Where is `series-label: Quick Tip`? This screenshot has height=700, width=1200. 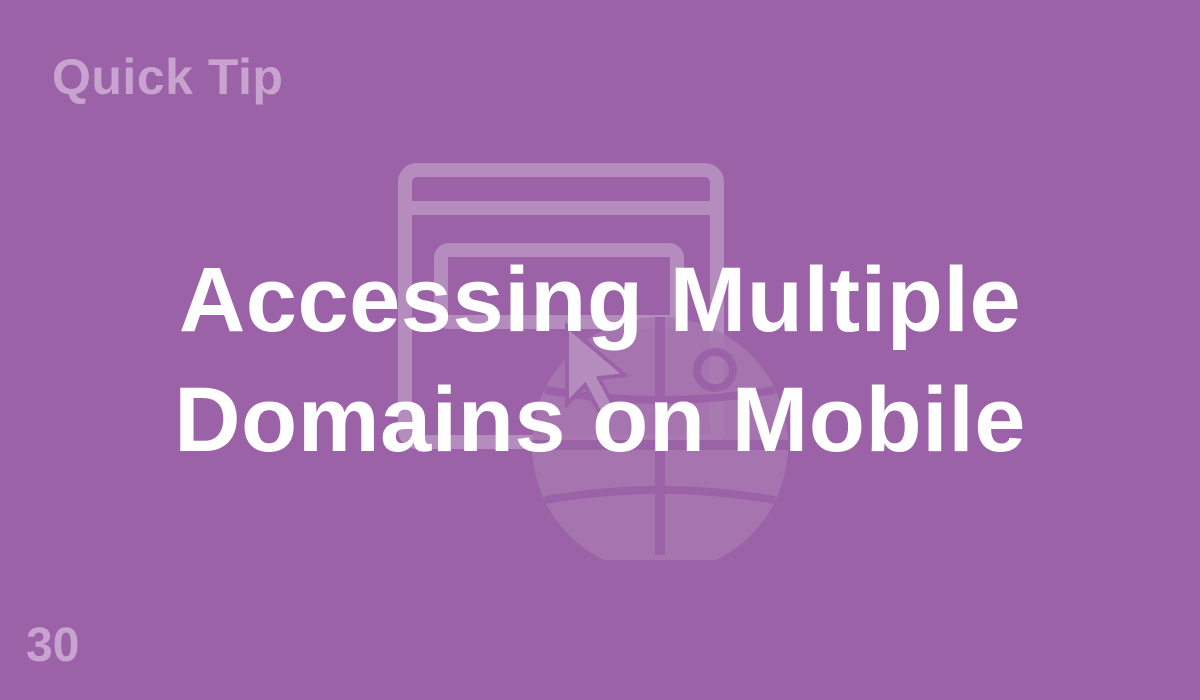 series-label: Quick Tip is located at coordinates (168, 77).